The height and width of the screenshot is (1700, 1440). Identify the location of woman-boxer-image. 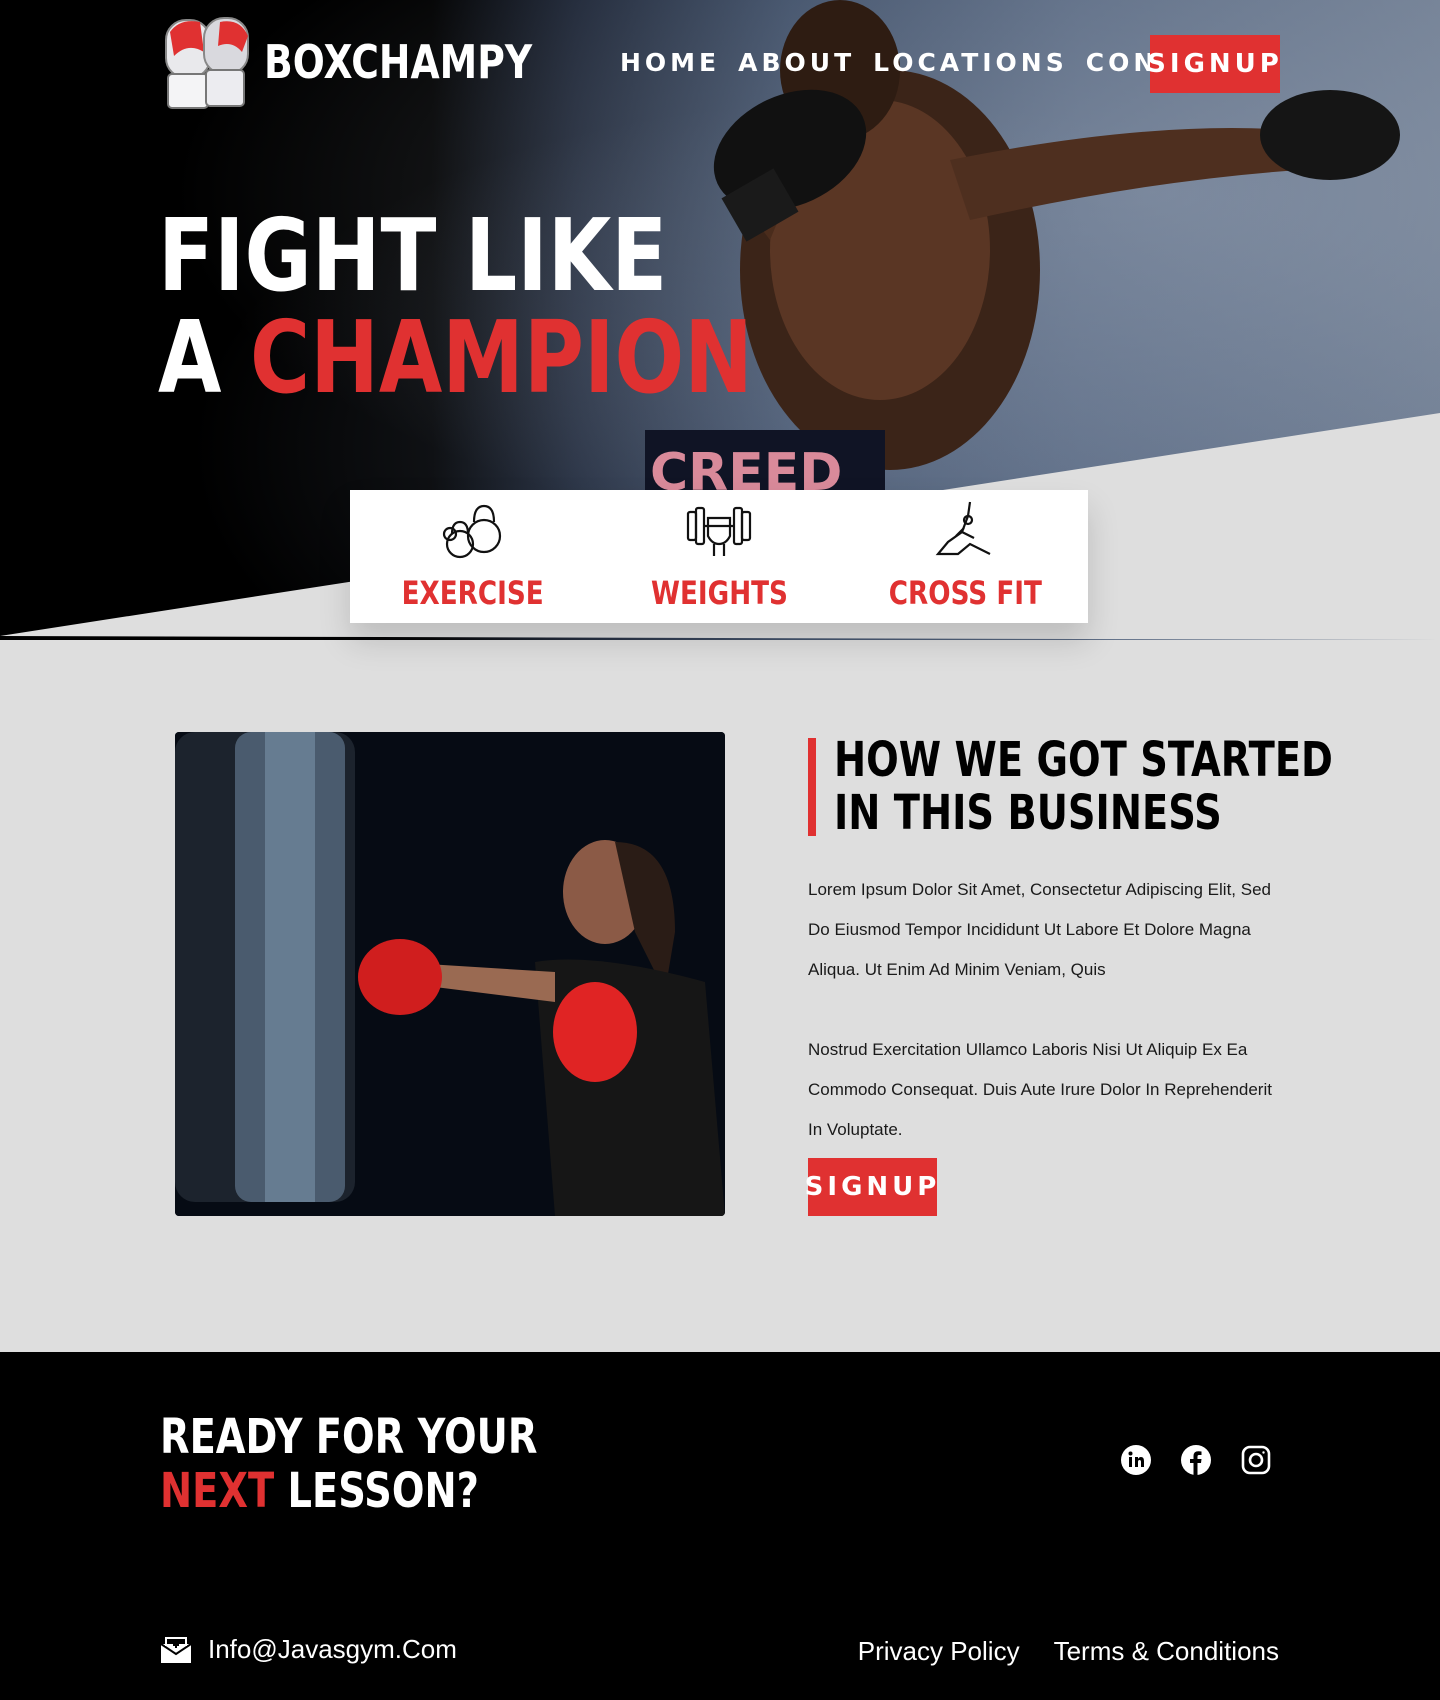
(450, 974).